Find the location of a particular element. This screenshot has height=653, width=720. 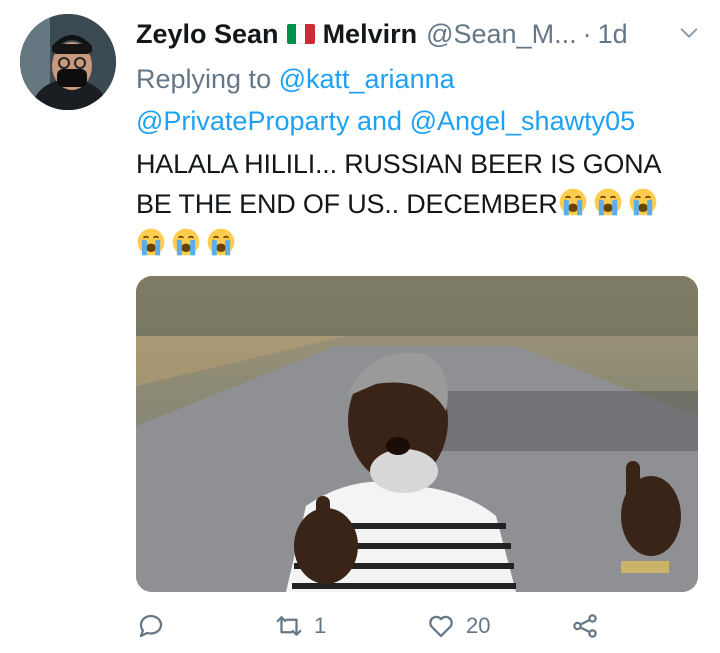

share-icon is located at coordinates (585, 626).